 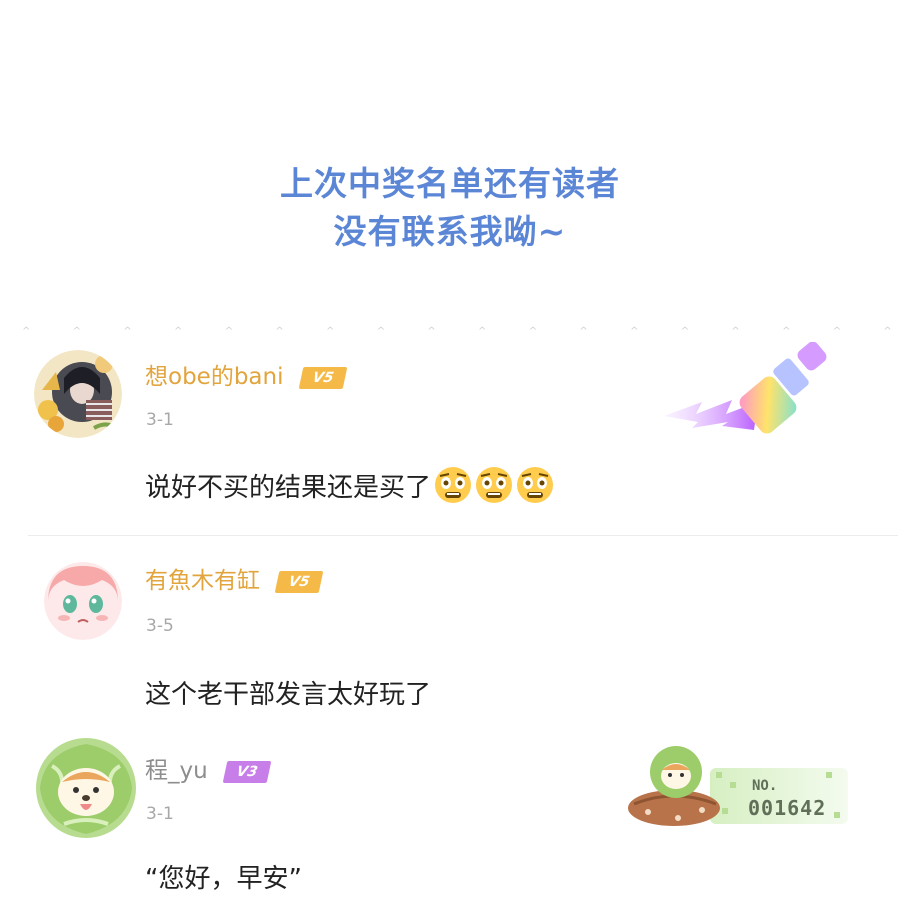 What do you see at coordinates (450, 231) in the screenshot?
I see `headline-line-2: 没有联系我呦~` at bounding box center [450, 231].